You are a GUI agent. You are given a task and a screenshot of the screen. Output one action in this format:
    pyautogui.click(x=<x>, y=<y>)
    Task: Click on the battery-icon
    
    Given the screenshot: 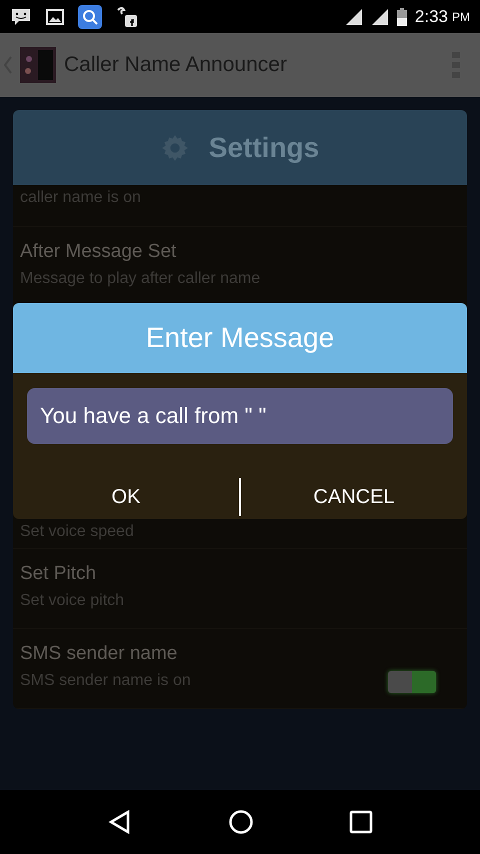 What is the action you would take?
    pyautogui.click(x=401, y=17)
    